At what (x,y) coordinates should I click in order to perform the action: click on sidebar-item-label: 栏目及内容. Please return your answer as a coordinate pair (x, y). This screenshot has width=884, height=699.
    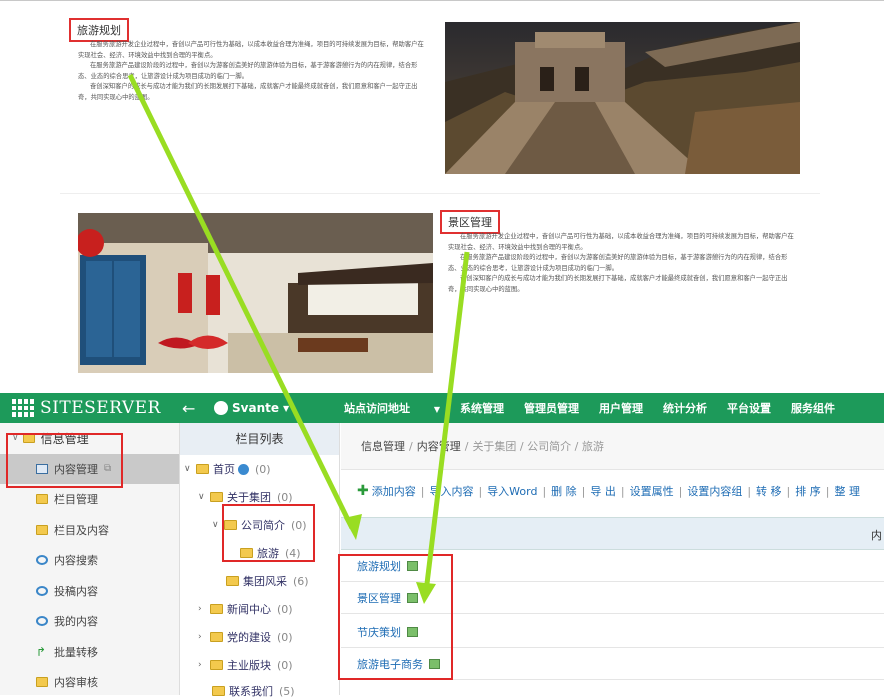
    Looking at the image, I should click on (81, 530).